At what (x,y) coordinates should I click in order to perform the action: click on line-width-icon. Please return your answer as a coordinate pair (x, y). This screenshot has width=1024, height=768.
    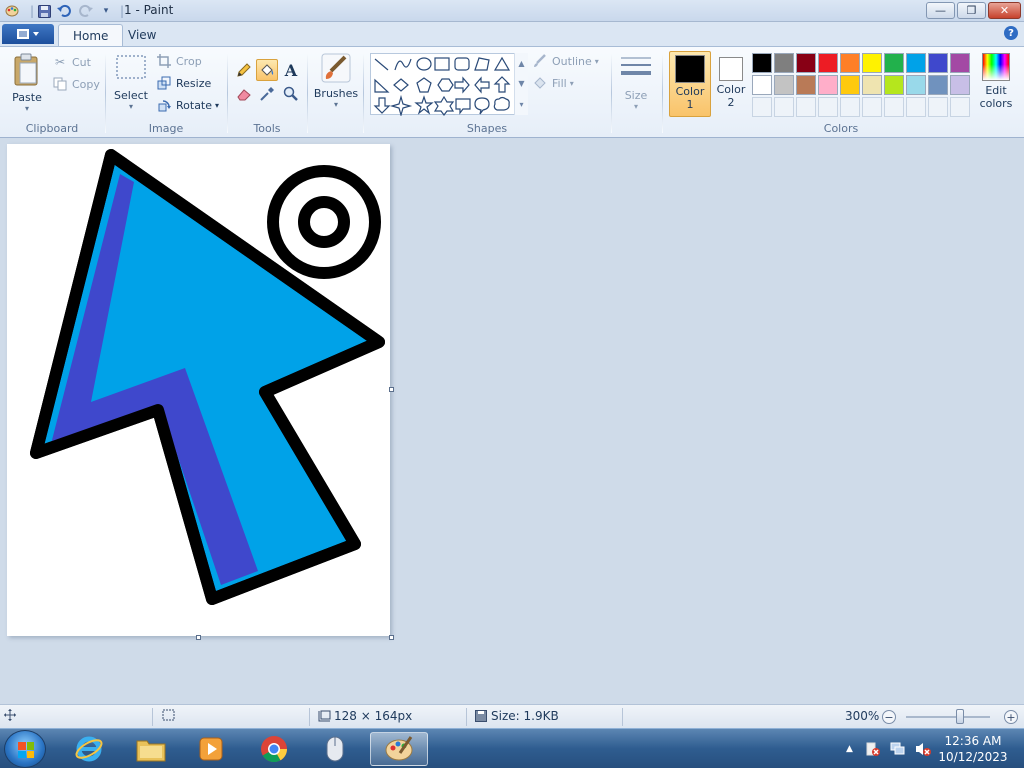
    Looking at the image, I should click on (636, 66).